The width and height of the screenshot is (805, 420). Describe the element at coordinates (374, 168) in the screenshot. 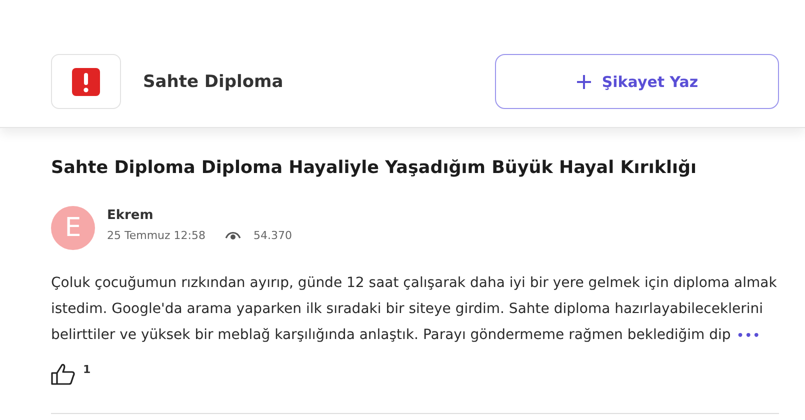

I see `complaint-title: Sahte Diploma Diploma Hayaliyle Yaşadığım Büyük Hayal Kırıklığı` at that location.